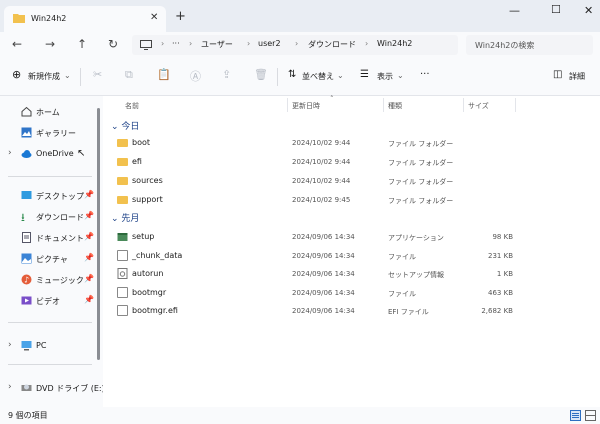 The image size is (600, 424). What do you see at coordinates (588, 10) in the screenshot?
I see `close-button: ✕` at bounding box center [588, 10].